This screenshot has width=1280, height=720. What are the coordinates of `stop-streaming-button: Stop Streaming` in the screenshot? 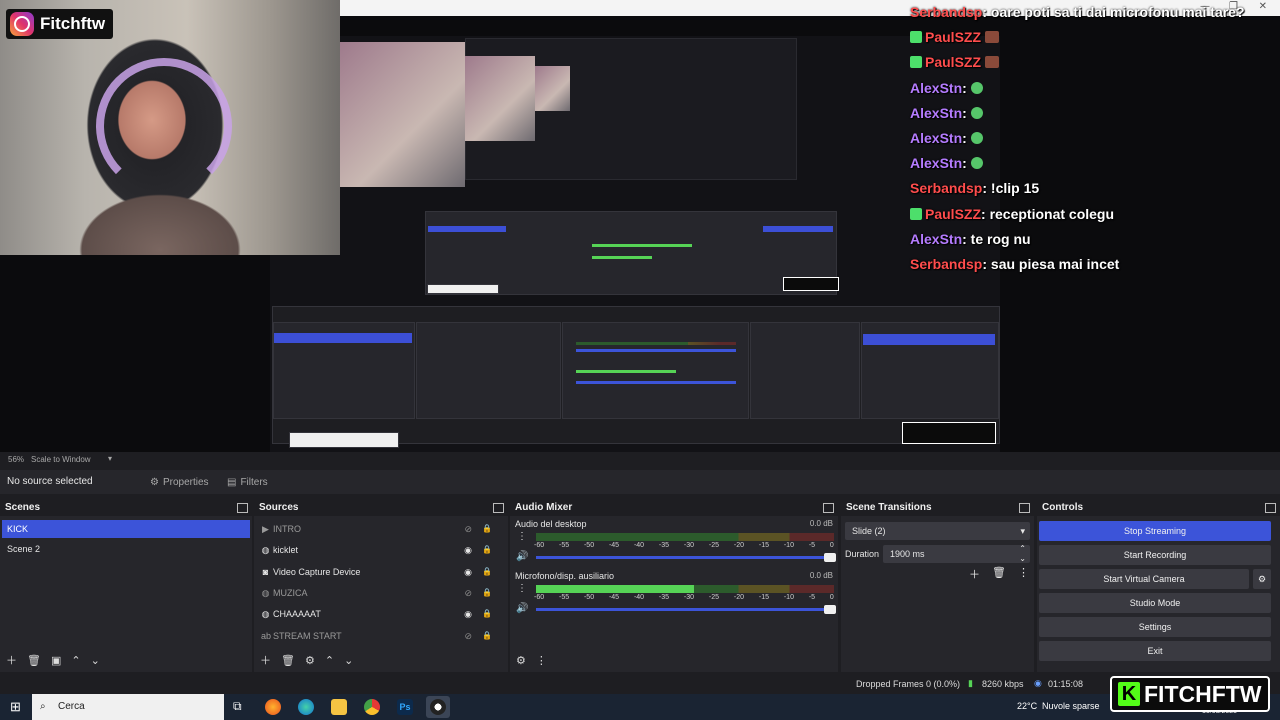 It's located at (1155, 531).